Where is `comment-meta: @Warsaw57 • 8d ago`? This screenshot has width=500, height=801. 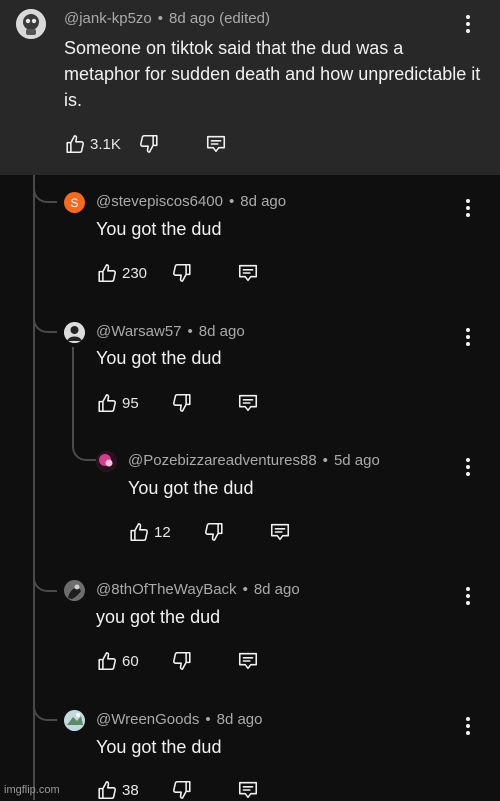 comment-meta: @Warsaw57 • 8d ago is located at coordinates (170, 331).